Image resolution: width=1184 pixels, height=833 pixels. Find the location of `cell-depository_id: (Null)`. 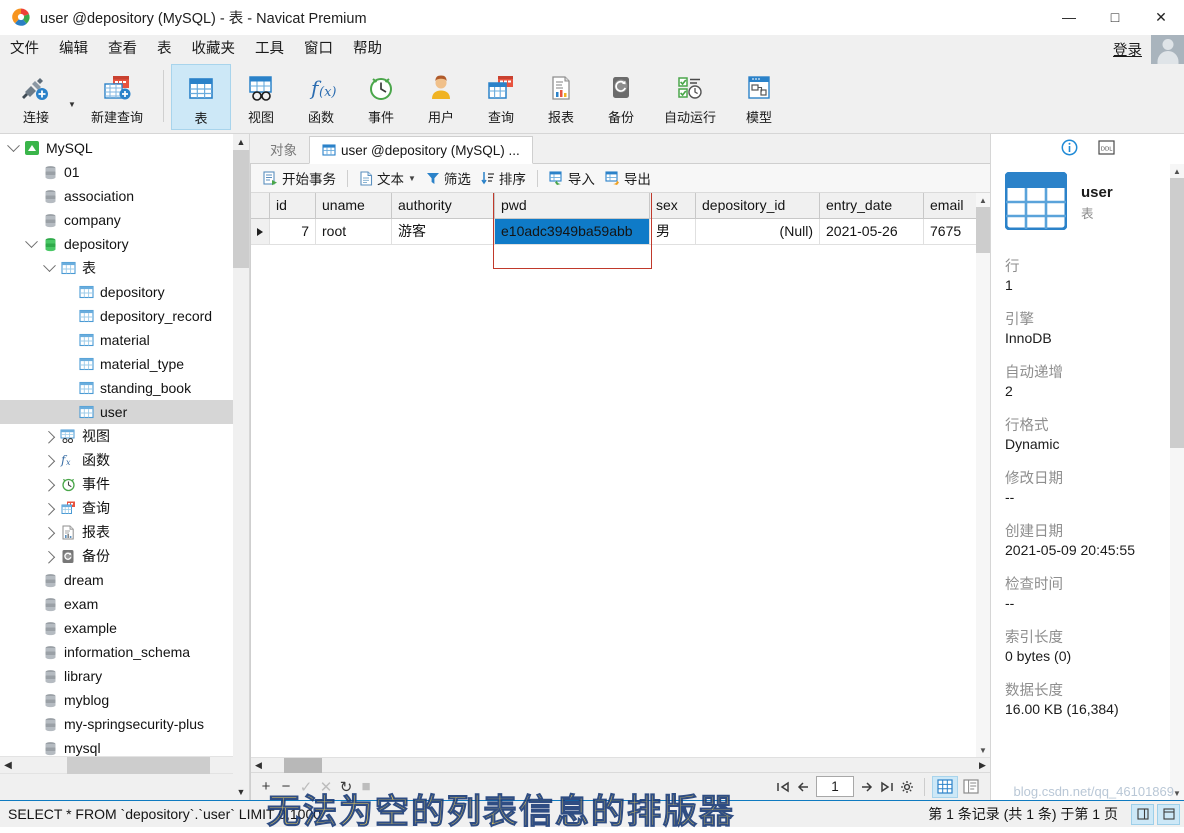

cell-depository_id: (Null) is located at coordinates (757, 231).